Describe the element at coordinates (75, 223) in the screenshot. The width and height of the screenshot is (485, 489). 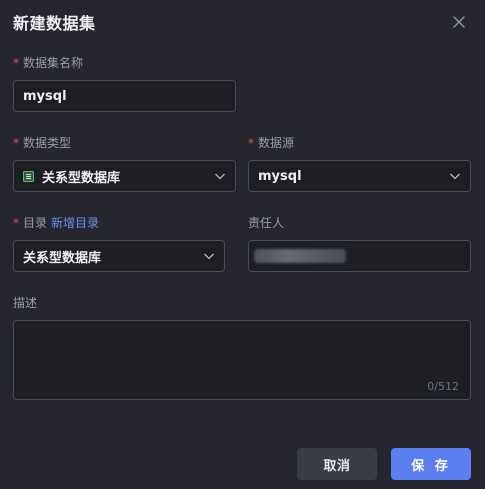
I see `add-catalog-link: 新增目录` at that location.